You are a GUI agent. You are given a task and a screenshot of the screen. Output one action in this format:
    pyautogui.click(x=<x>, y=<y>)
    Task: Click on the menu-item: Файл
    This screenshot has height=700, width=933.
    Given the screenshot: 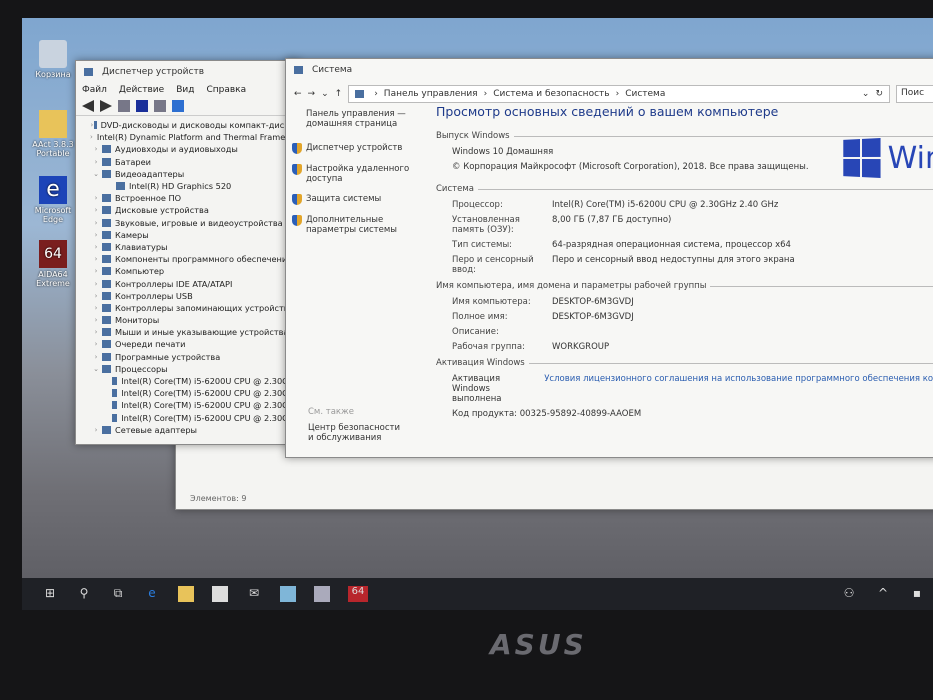 What is the action you would take?
    pyautogui.click(x=94, y=90)
    